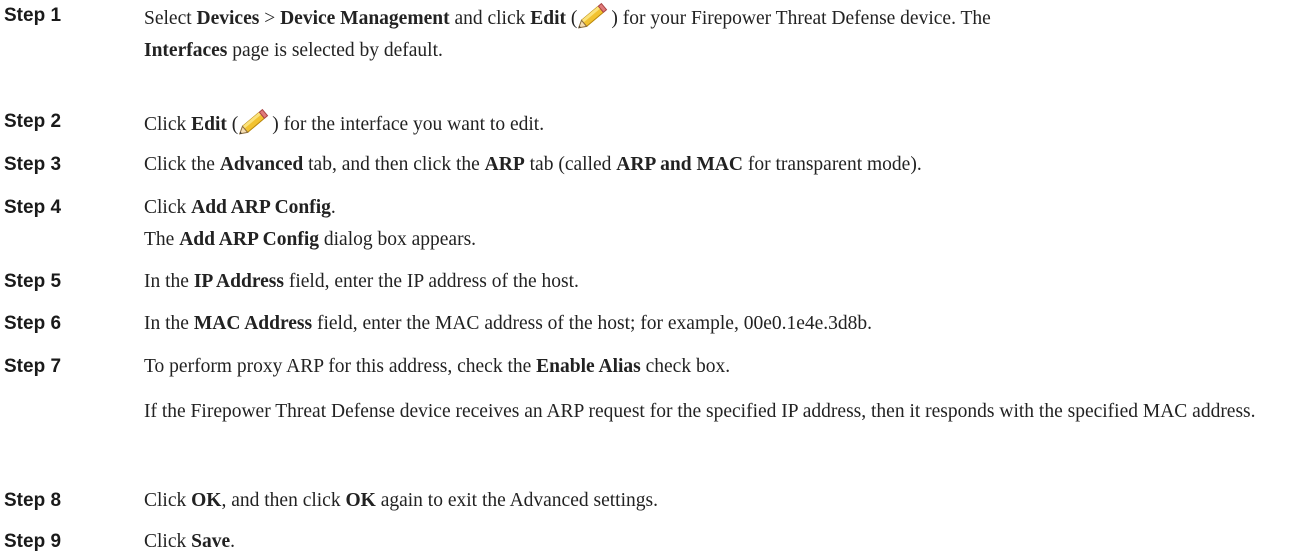 The image size is (1307, 558). Describe the element at coordinates (182, 164) in the screenshot. I see `step-text: Click the` at that location.